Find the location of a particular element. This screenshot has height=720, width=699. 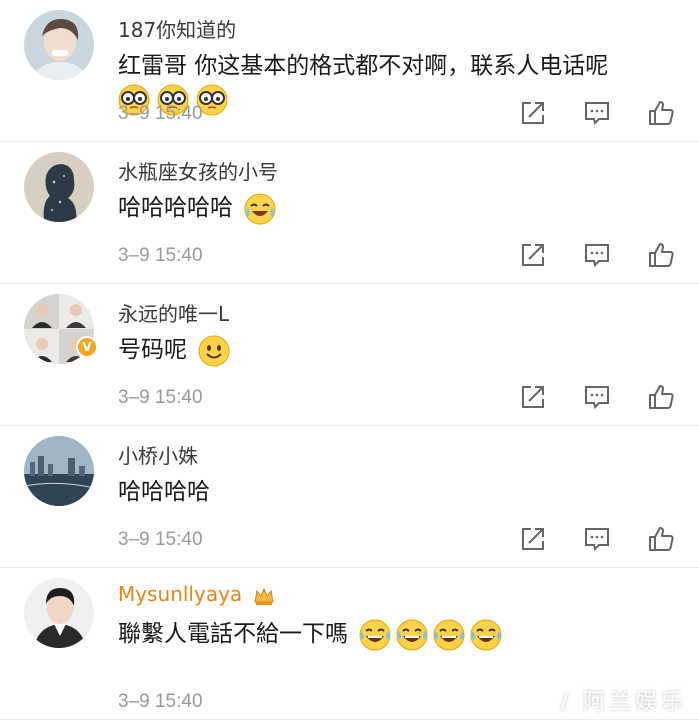

comment-text: 哈哈哈哈 is located at coordinates (164, 492).